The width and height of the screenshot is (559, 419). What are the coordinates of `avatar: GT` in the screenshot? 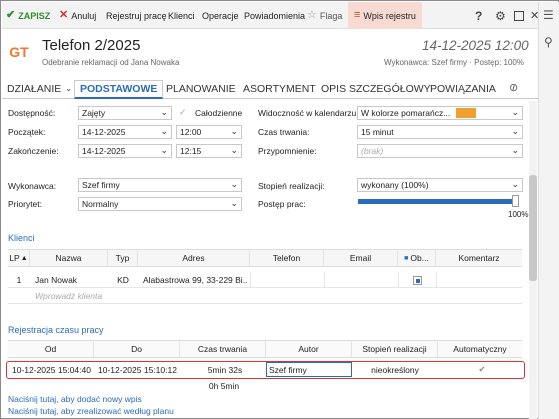 It's located at (19, 52).